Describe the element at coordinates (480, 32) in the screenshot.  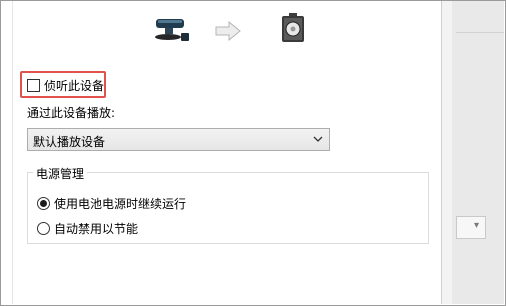
I see `background-divider` at that location.